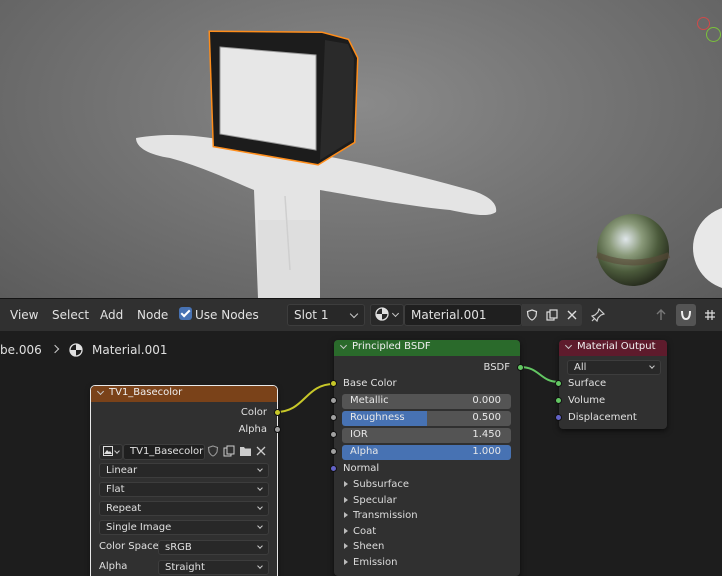 This screenshot has height=576, width=722. I want to click on unlink-material-button, so click(572, 315).